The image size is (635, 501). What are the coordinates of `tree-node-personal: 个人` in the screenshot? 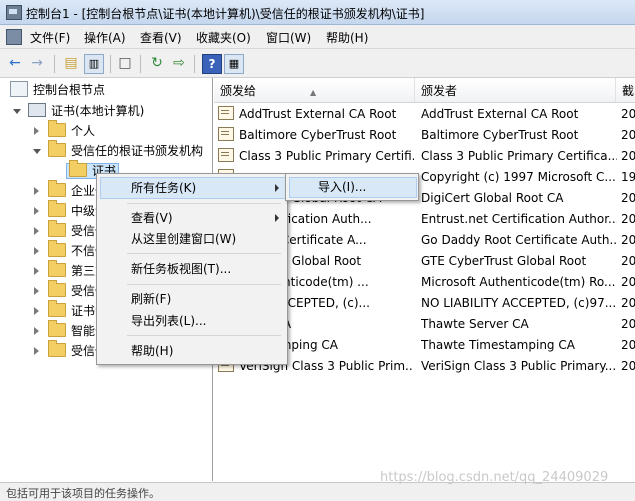 It's located at (64, 130).